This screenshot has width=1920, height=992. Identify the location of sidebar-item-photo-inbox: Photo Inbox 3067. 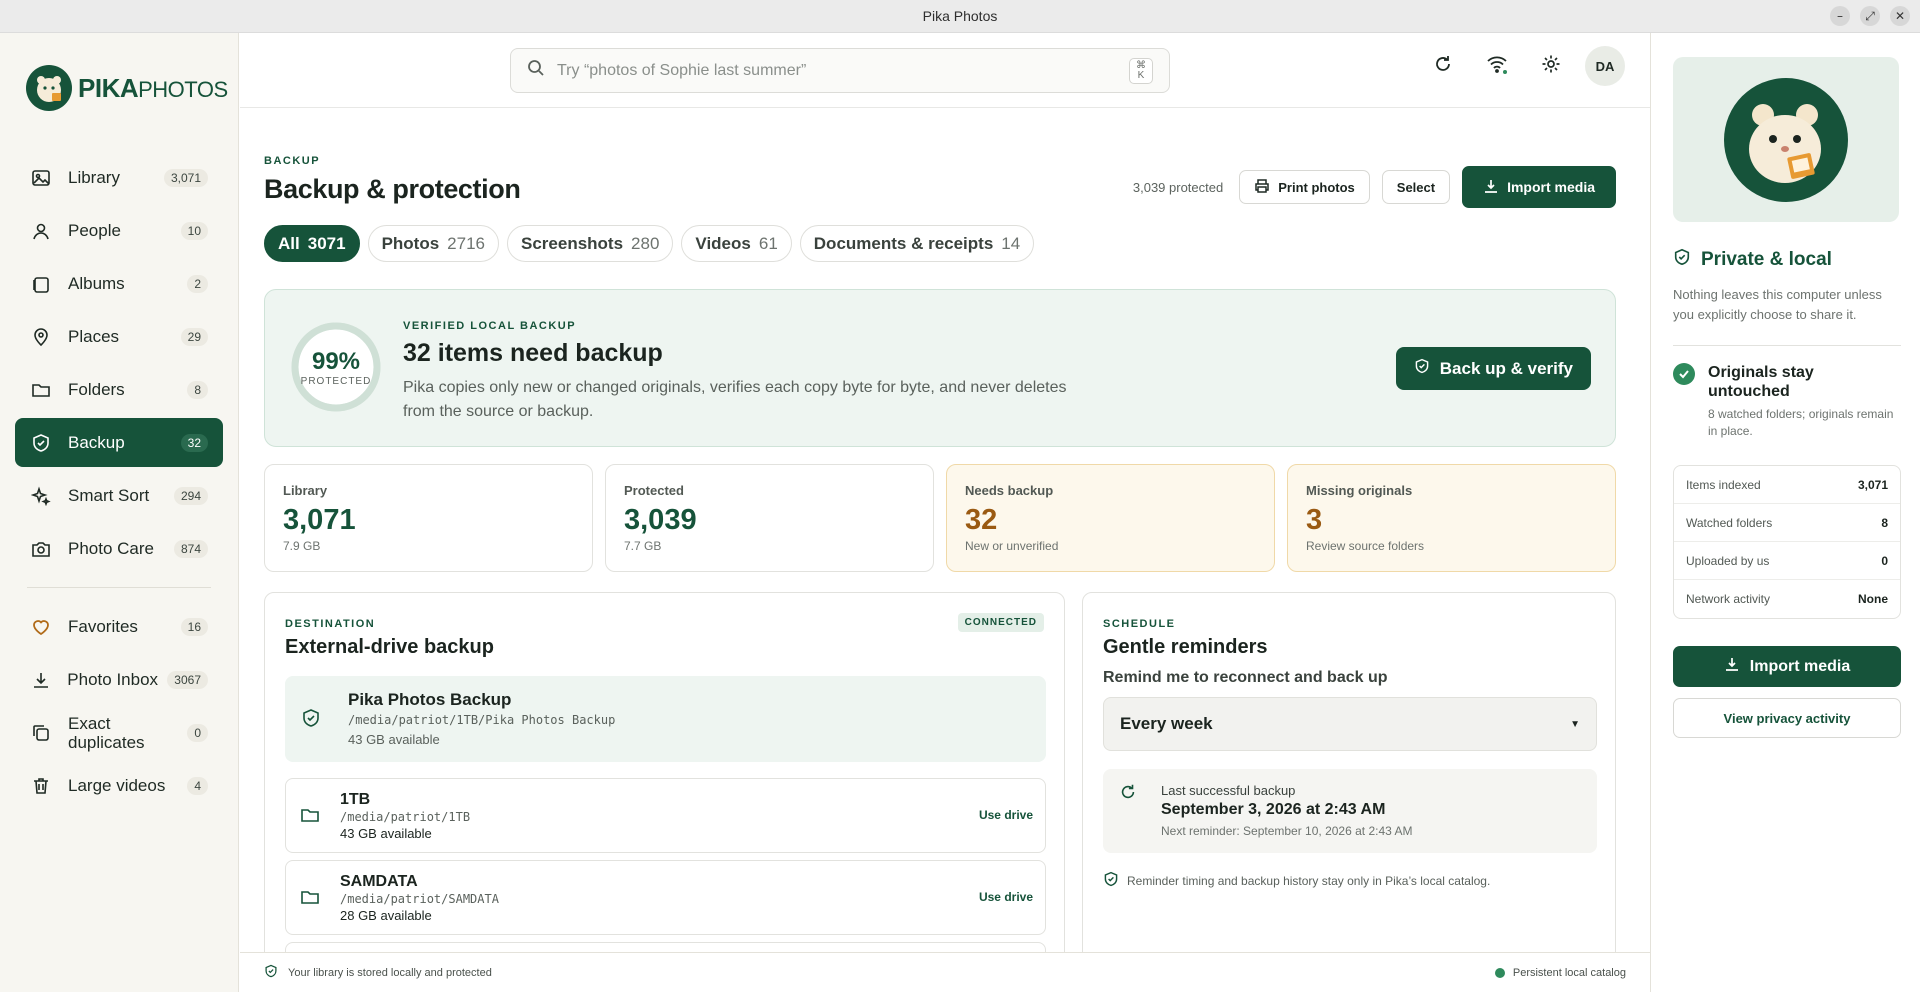
(119, 679).